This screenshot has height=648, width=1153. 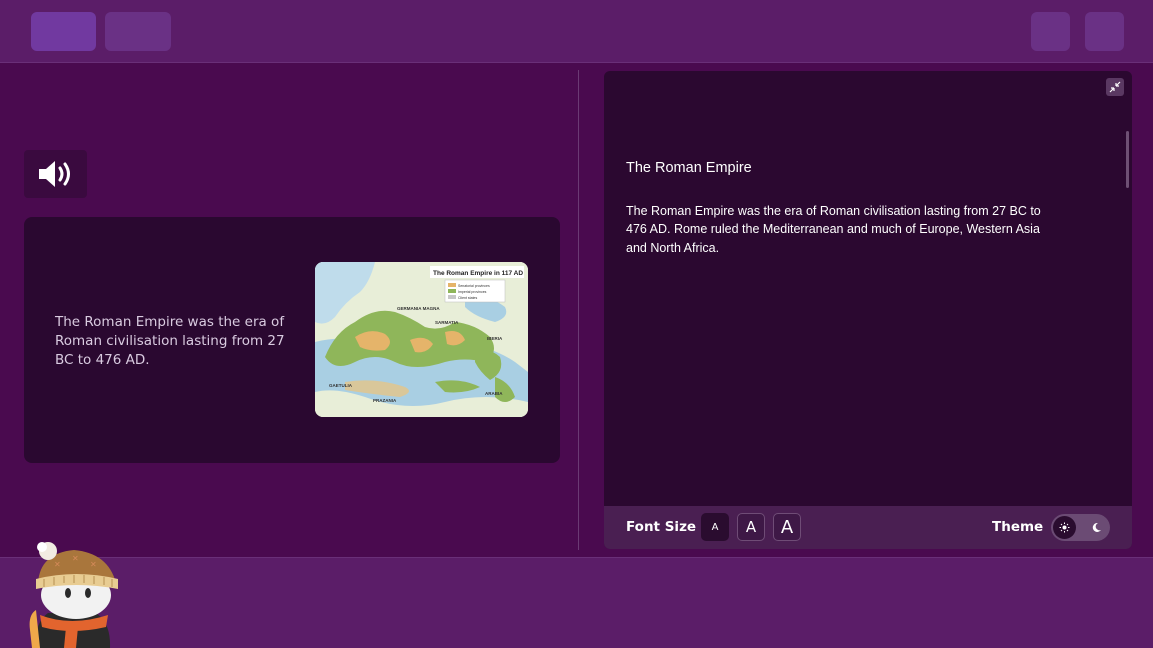 What do you see at coordinates (661, 527) in the screenshot?
I see `font-size-label: Font Size` at bounding box center [661, 527].